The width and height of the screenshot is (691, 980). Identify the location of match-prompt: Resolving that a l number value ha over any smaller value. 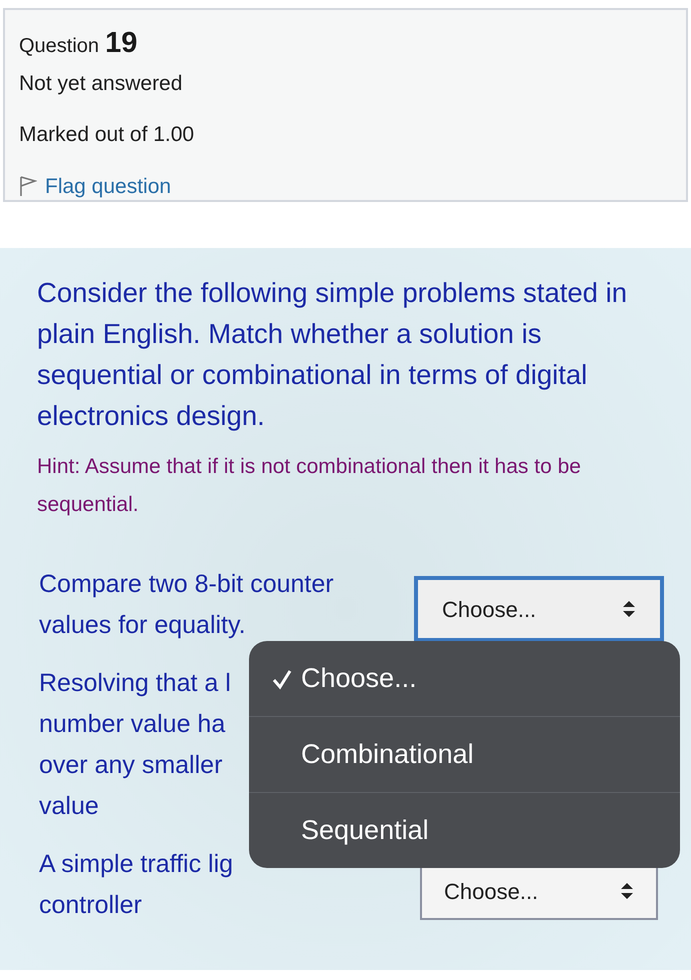
(134, 745).